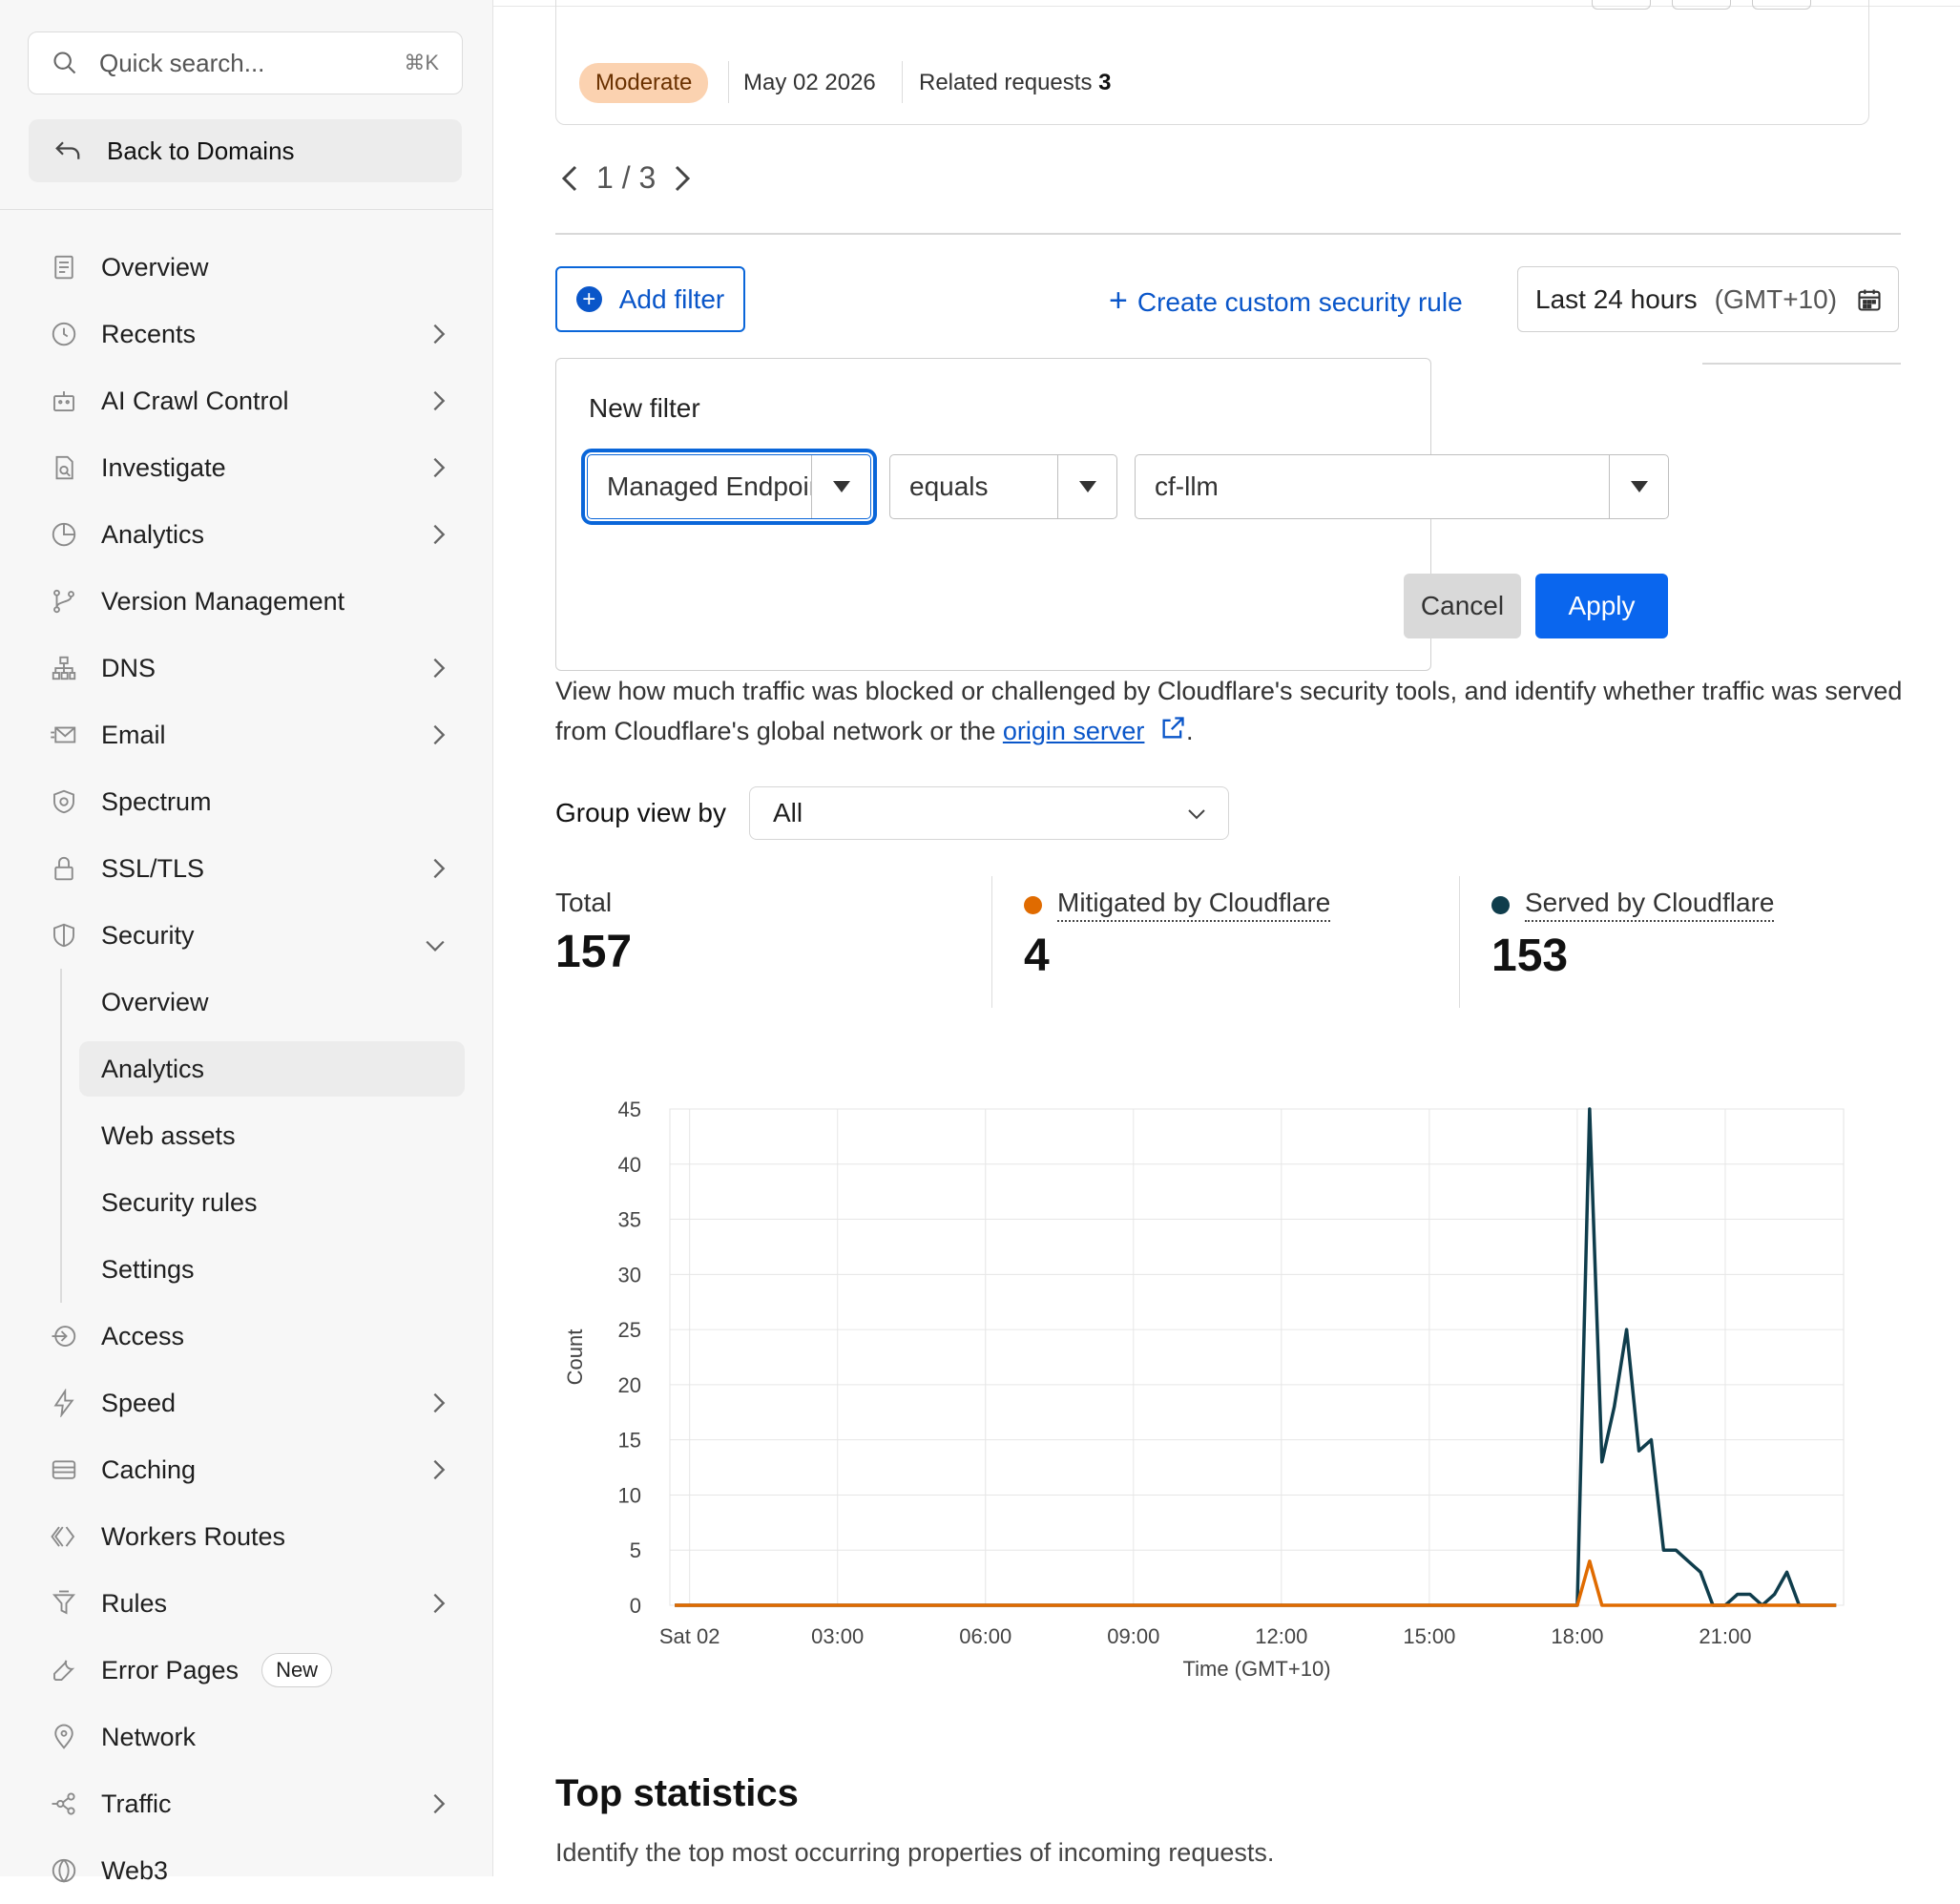  I want to click on web3-icon, so click(64, 1870).